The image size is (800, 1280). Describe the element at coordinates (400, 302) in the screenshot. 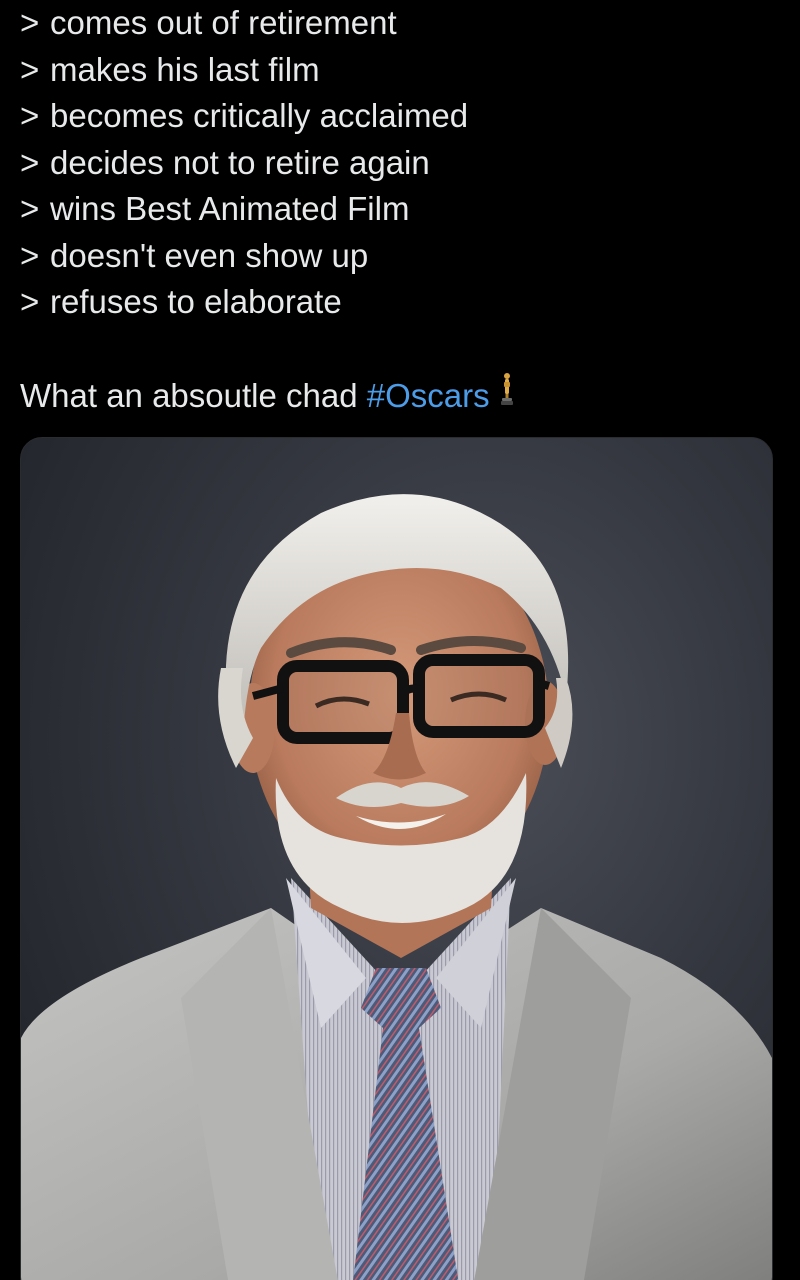

I see `greentext-line: > refuses to elaborate` at that location.